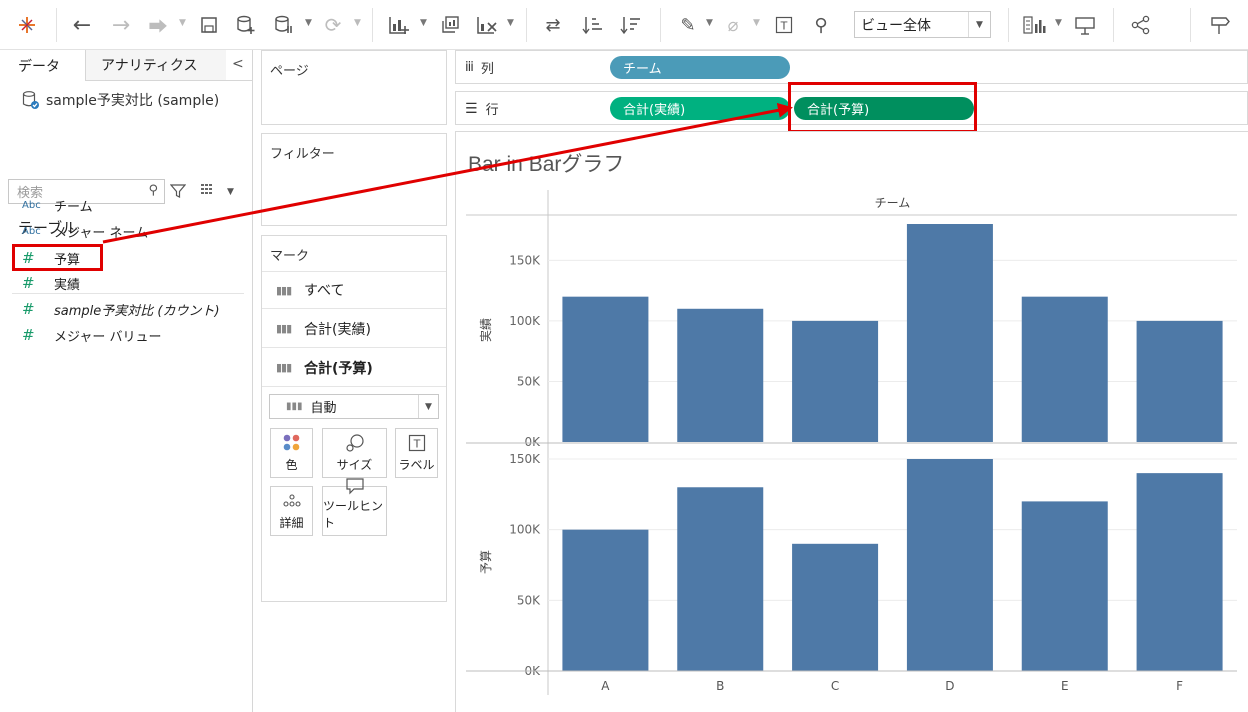 This screenshot has width=1248, height=712. I want to click on x-tick-label: D, so click(949, 686).